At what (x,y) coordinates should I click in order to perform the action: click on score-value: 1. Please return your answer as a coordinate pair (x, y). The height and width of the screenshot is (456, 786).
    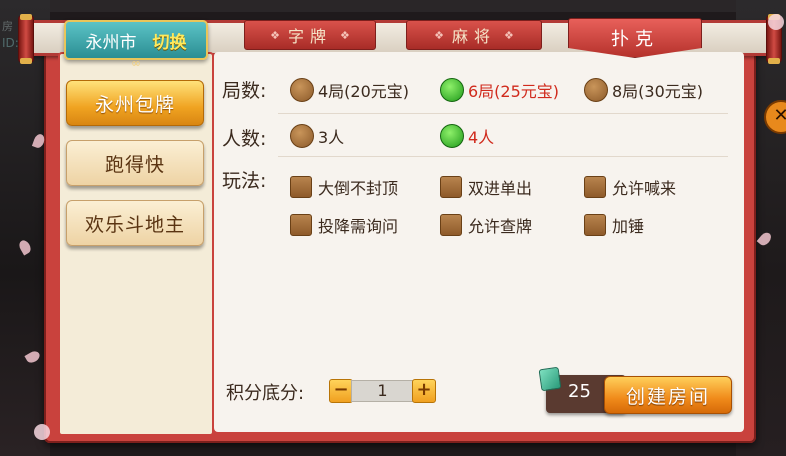
    Looking at the image, I should click on (382, 391).